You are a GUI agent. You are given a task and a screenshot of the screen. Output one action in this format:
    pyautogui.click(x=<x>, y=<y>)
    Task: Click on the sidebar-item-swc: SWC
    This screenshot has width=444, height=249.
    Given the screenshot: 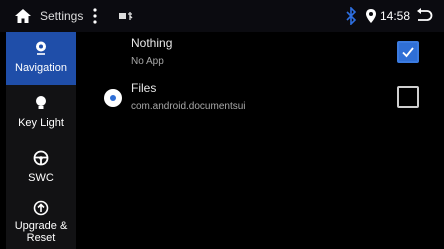 What is the action you would take?
    pyautogui.click(x=41, y=168)
    